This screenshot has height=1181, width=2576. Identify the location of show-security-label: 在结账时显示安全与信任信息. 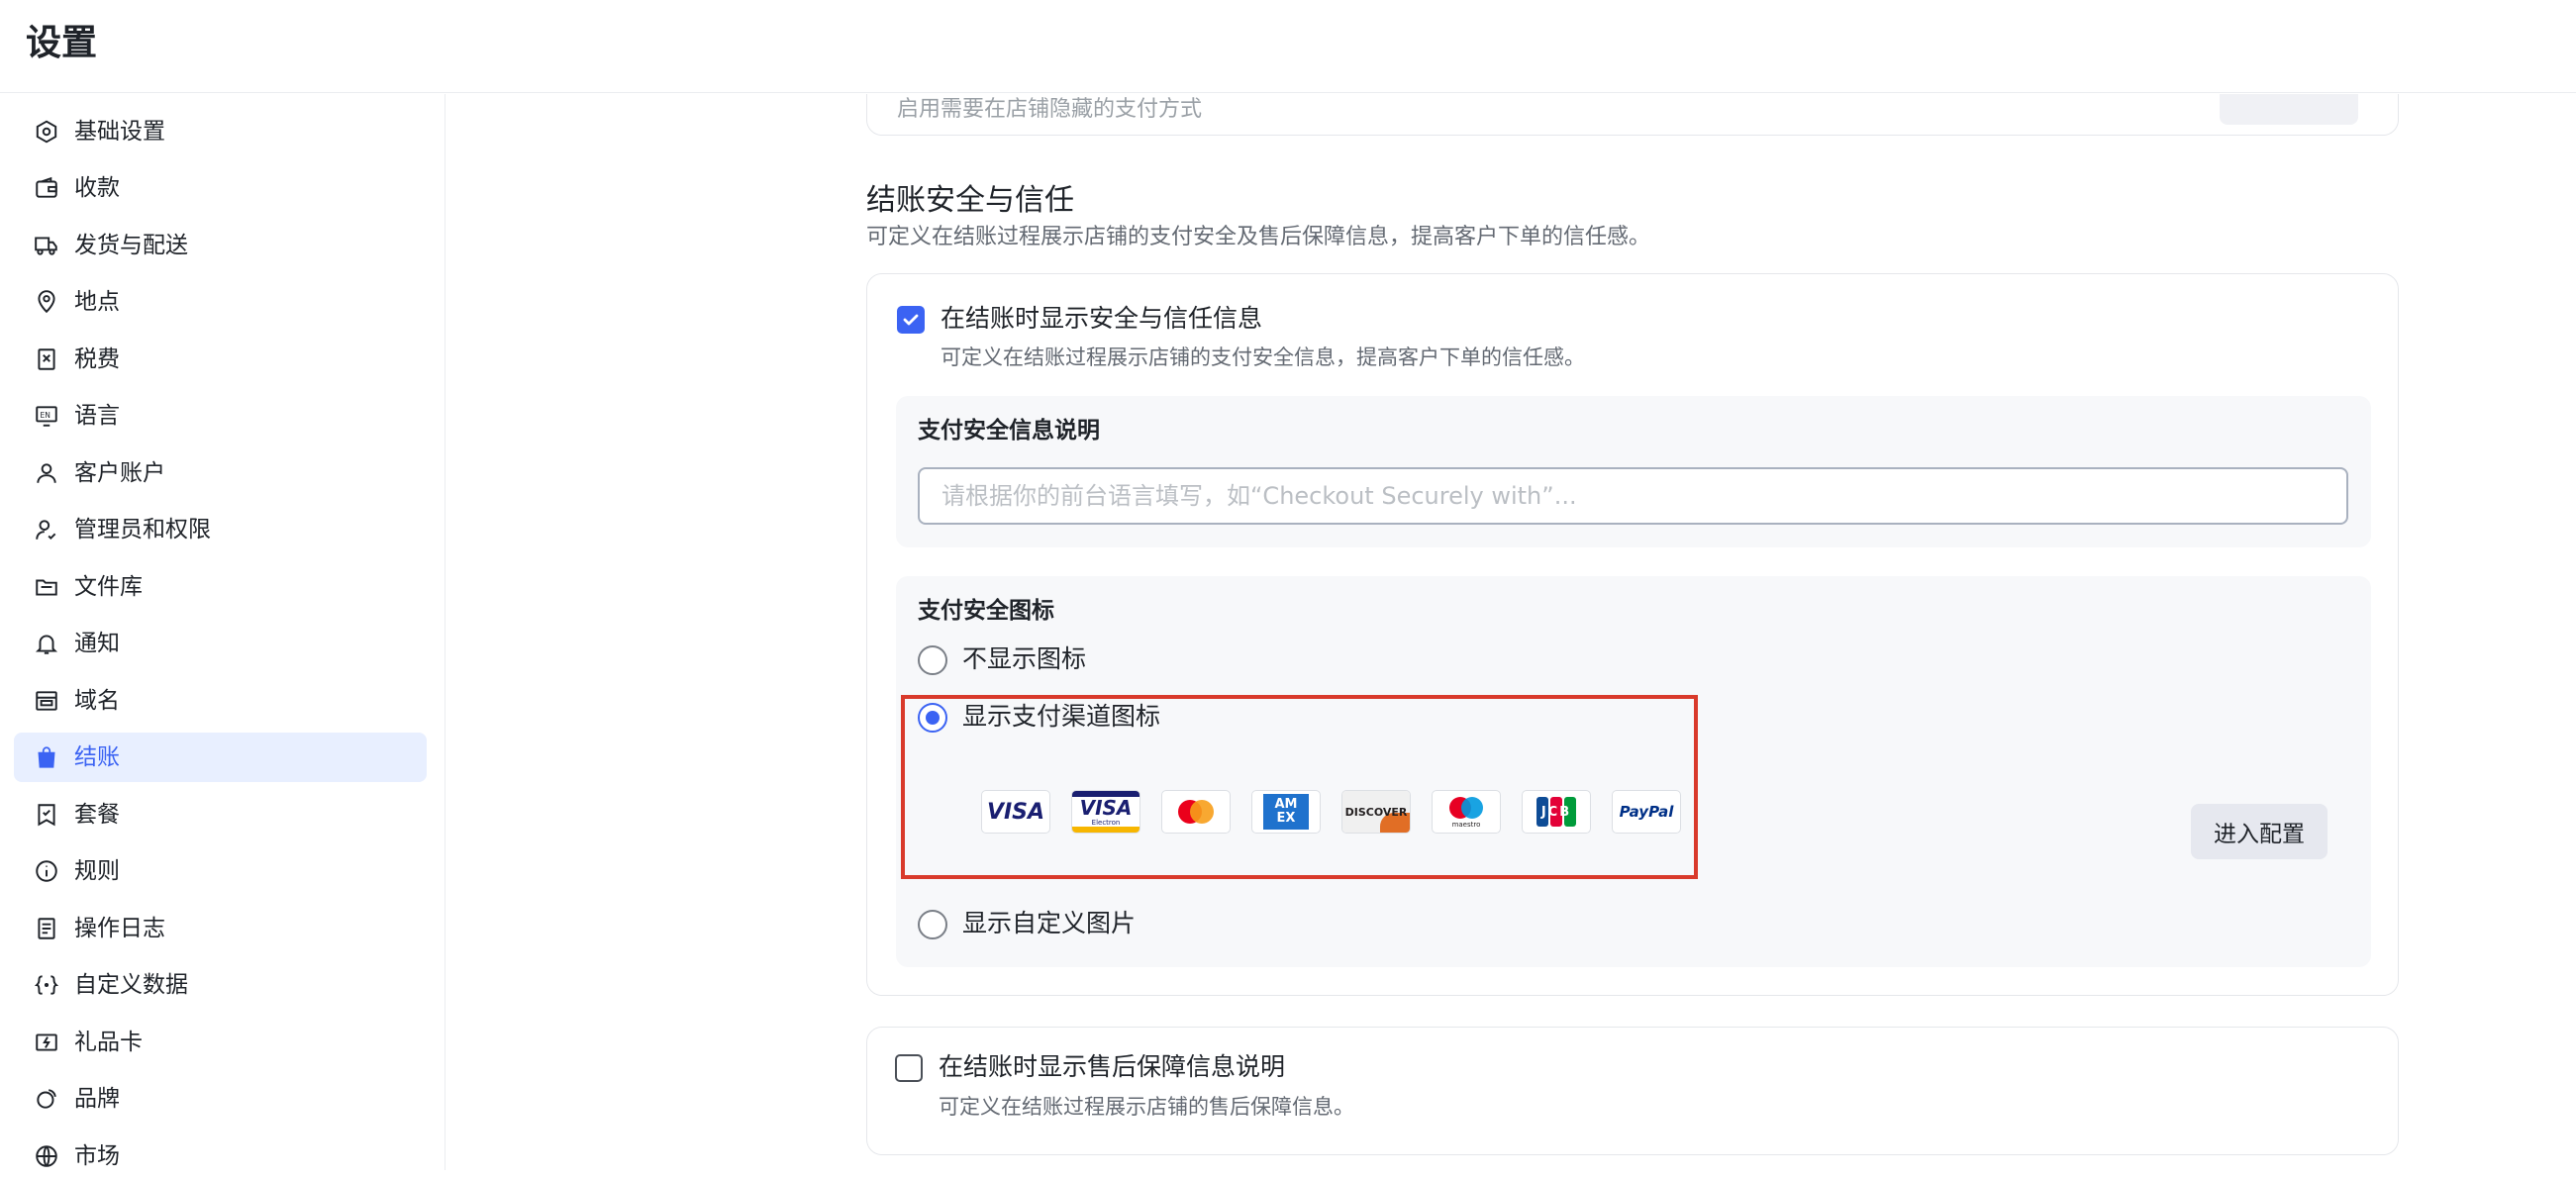
(1102, 318).